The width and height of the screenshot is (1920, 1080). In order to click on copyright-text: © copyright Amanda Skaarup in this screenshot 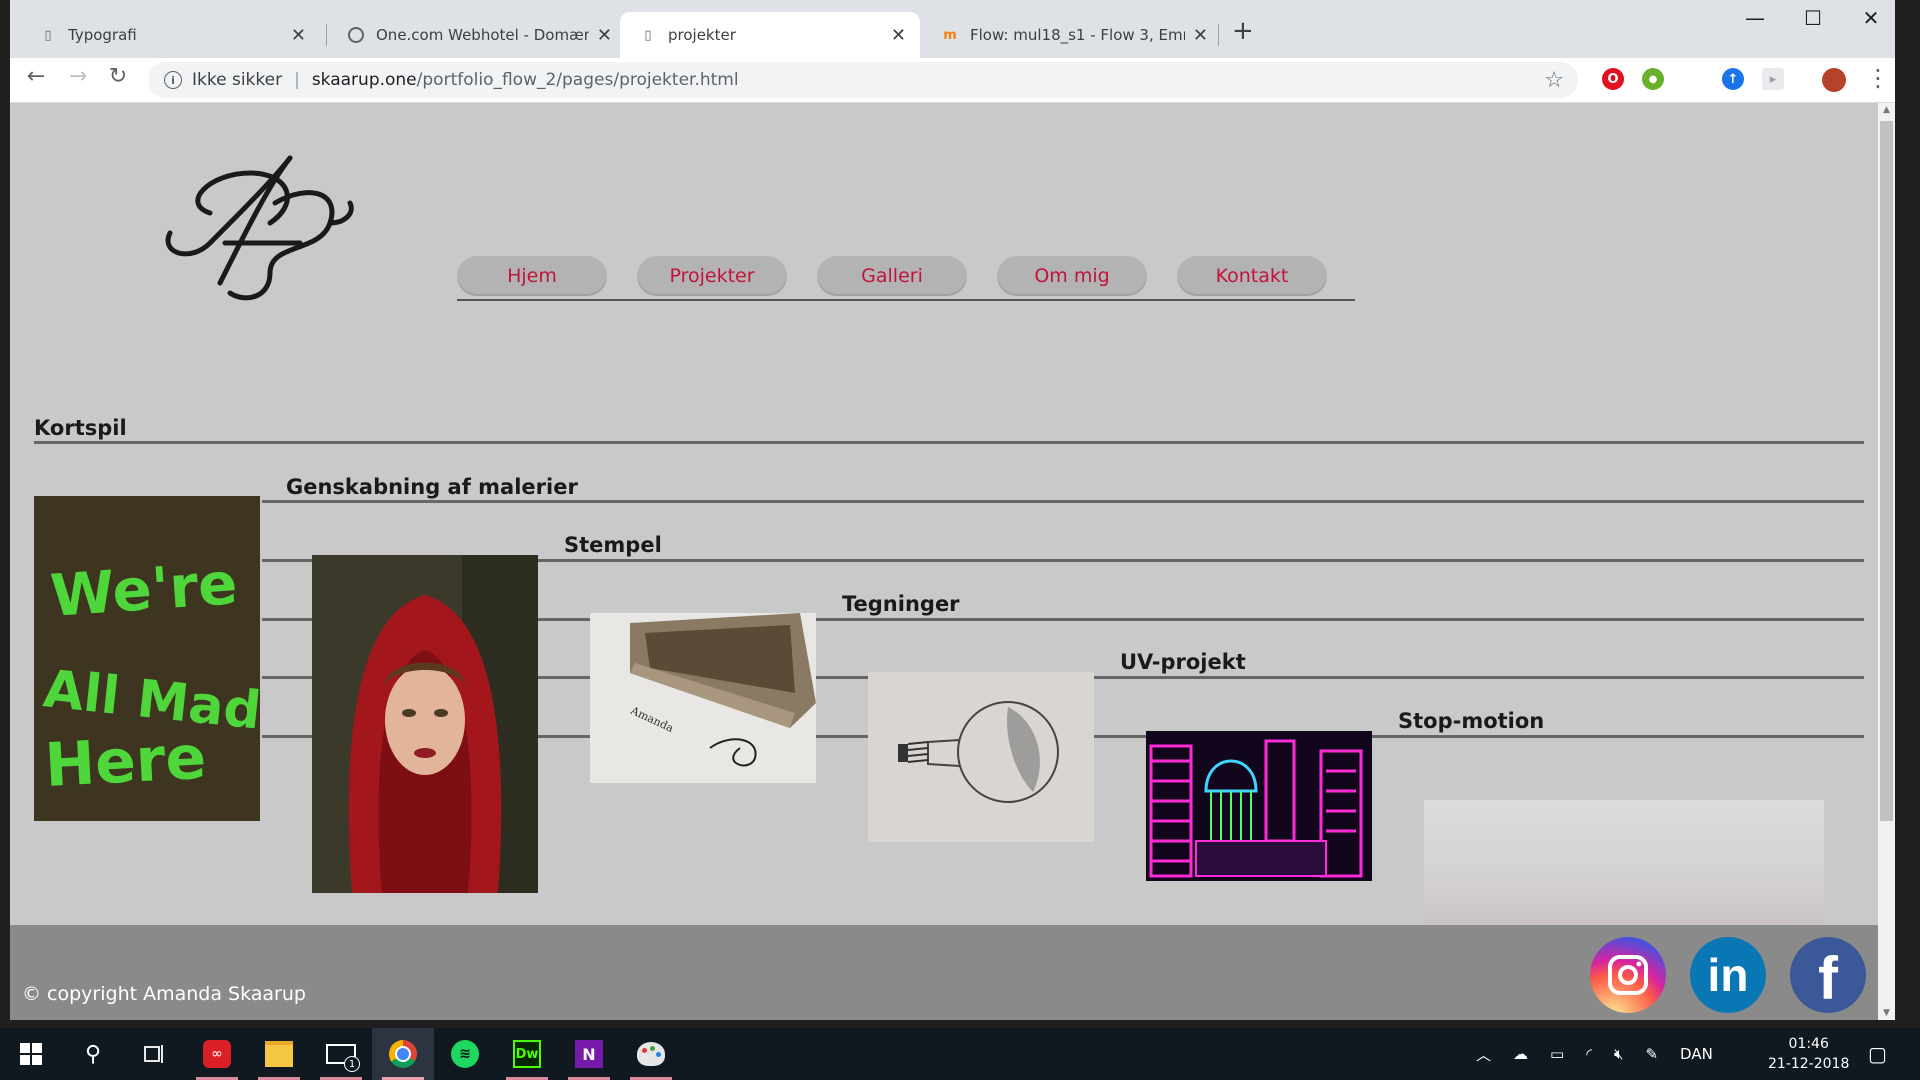, I will do `click(164, 994)`.